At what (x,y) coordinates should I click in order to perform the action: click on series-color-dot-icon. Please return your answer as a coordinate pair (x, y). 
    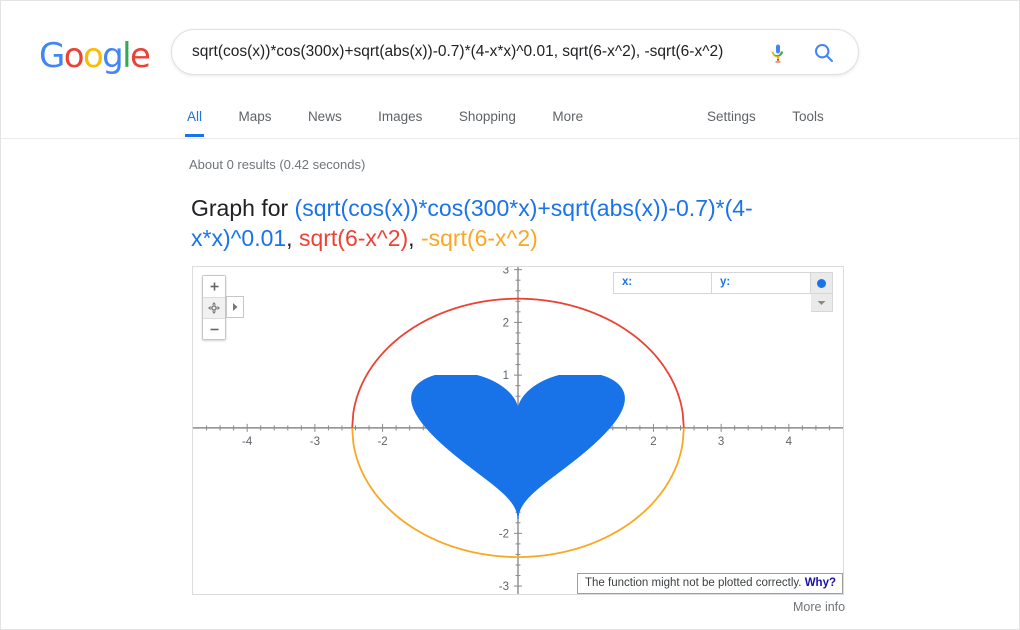
    Looking at the image, I should click on (821, 283).